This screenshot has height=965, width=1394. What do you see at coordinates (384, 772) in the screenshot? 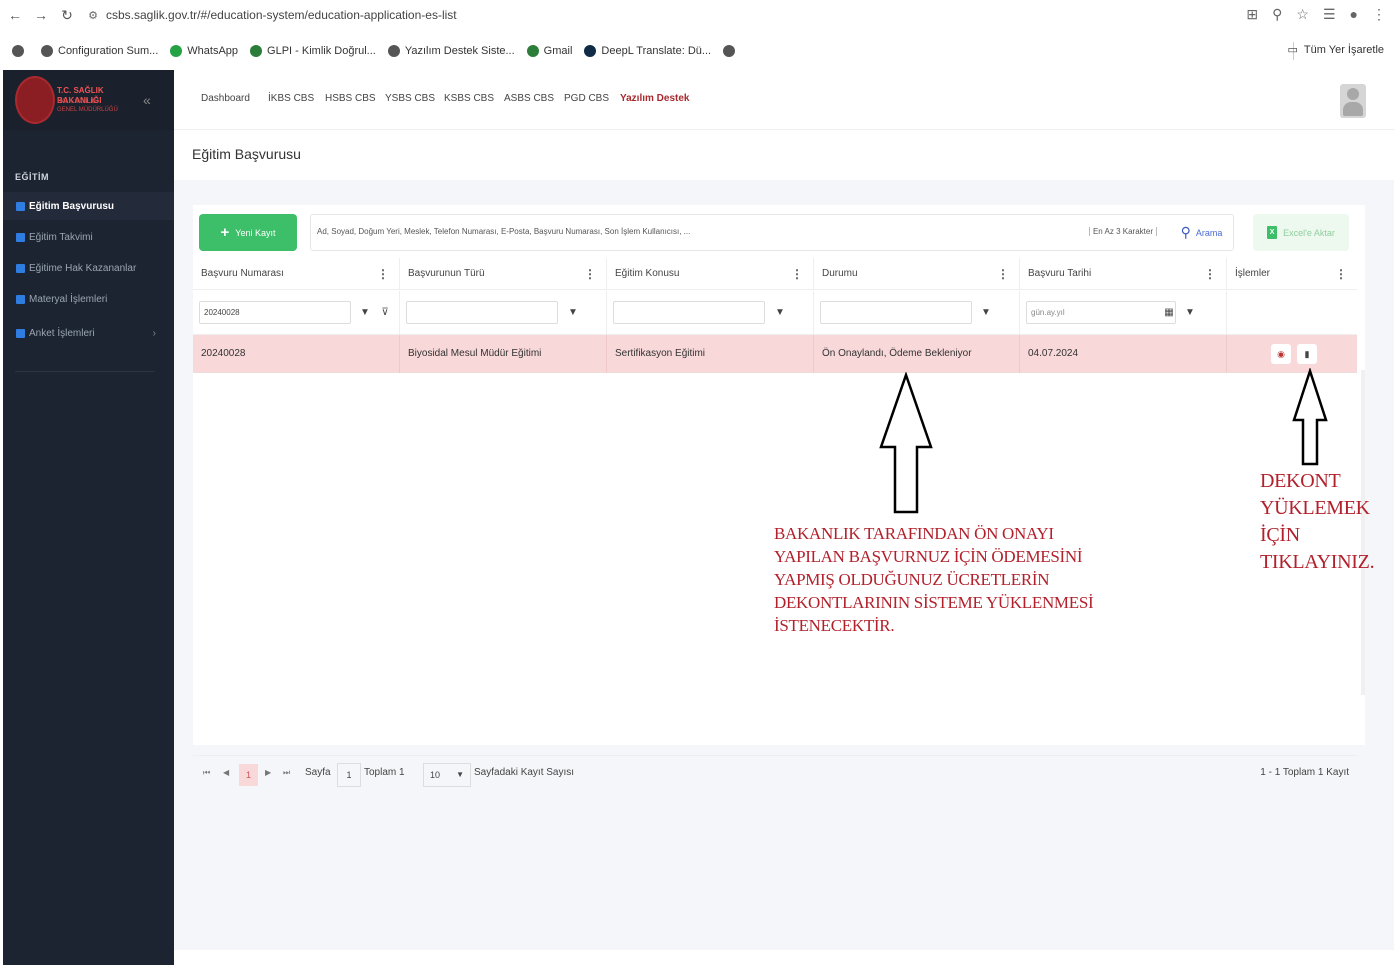
I see `page-total: Toplam 1` at bounding box center [384, 772].